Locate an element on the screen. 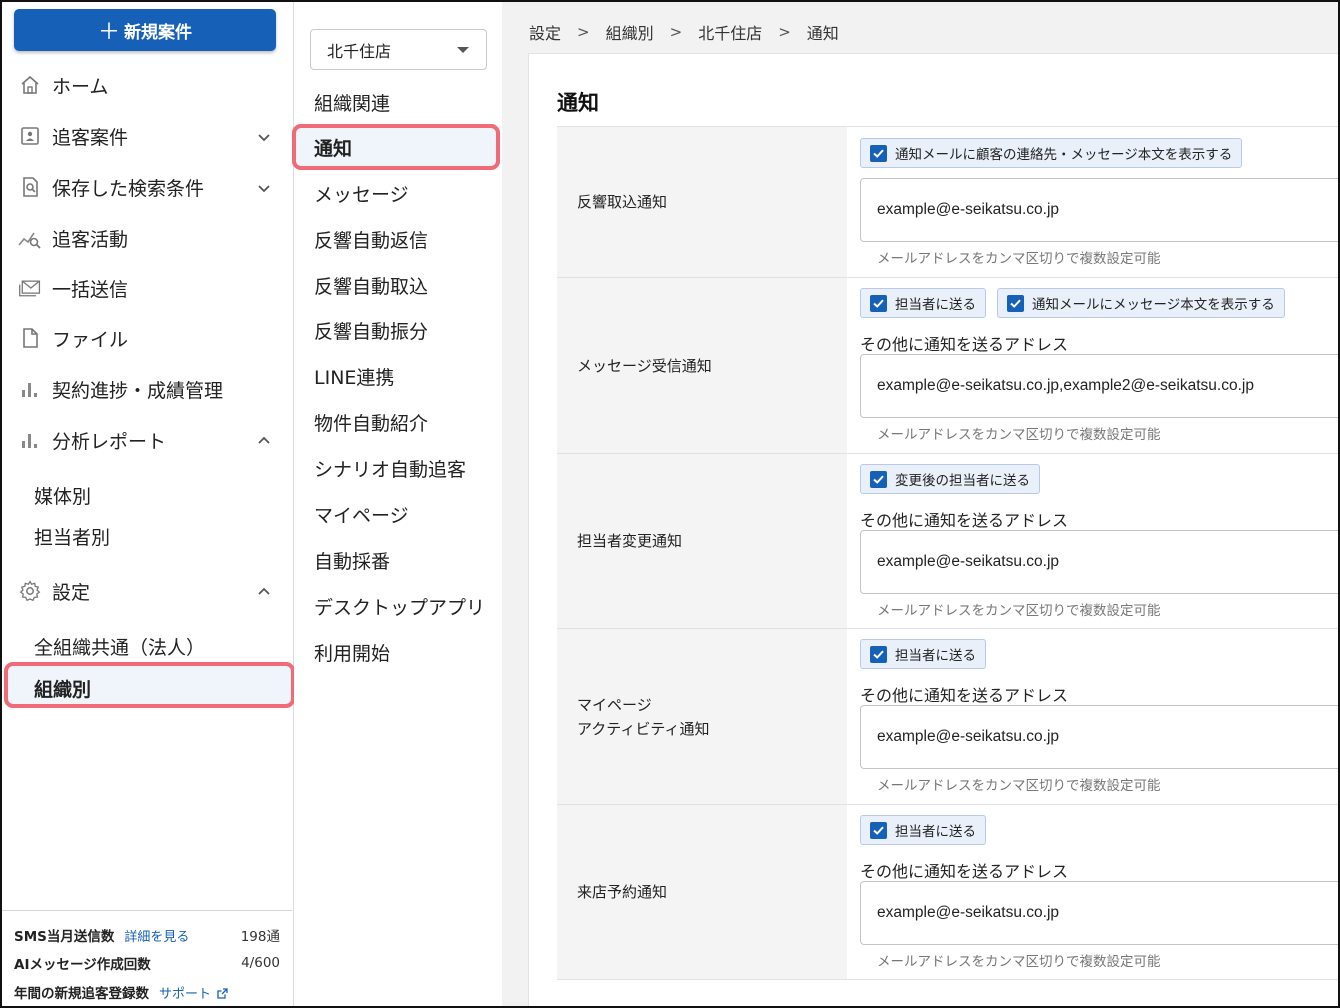 This screenshot has width=1340, height=1008. menu-item-auto-import: 反響自動取込 is located at coordinates (404, 285).